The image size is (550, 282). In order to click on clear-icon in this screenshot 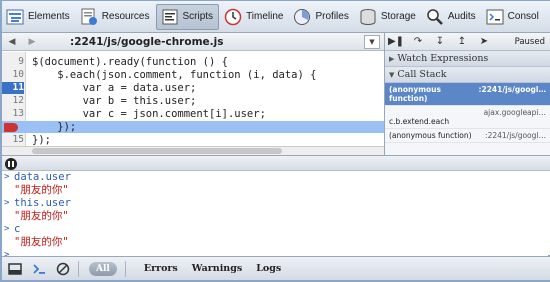, I will do `click(63, 268)`.